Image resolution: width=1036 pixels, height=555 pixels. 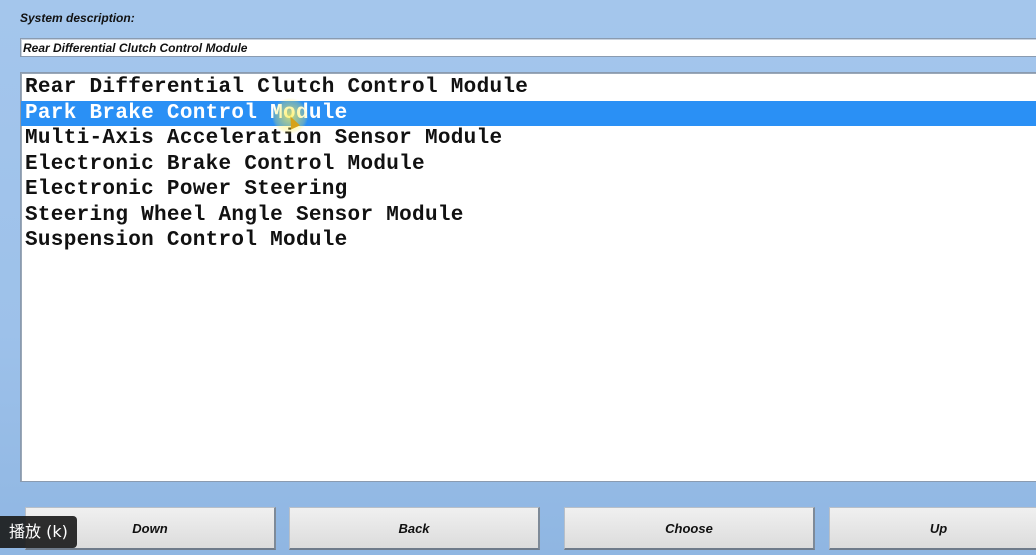 What do you see at coordinates (77, 18) in the screenshot?
I see `system-description-label: System description:` at bounding box center [77, 18].